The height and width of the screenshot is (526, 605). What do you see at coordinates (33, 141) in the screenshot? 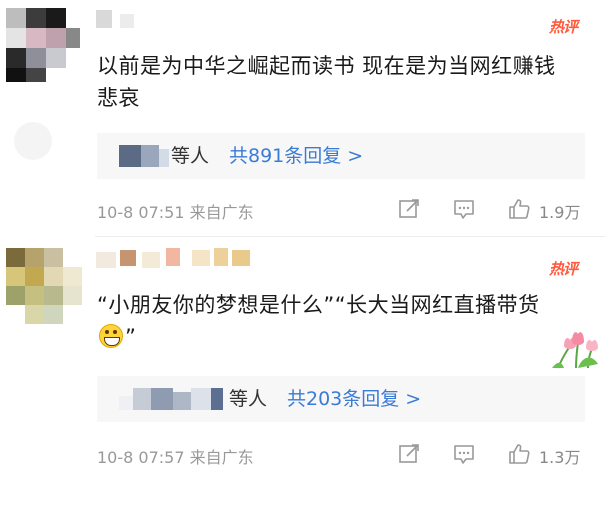
I see `avatar-placeholder` at bounding box center [33, 141].